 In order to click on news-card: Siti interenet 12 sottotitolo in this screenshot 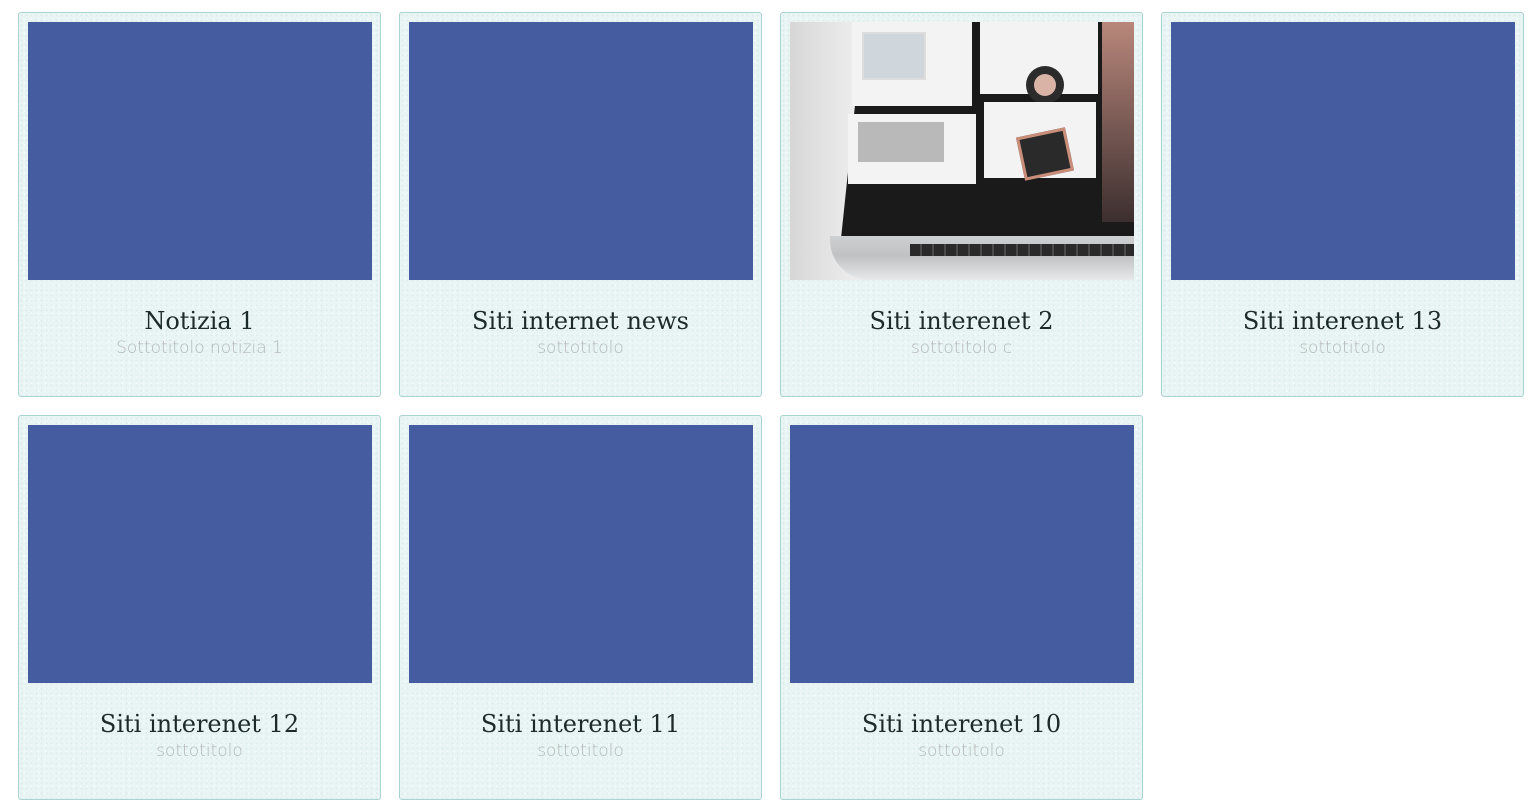, I will do `click(199, 607)`.